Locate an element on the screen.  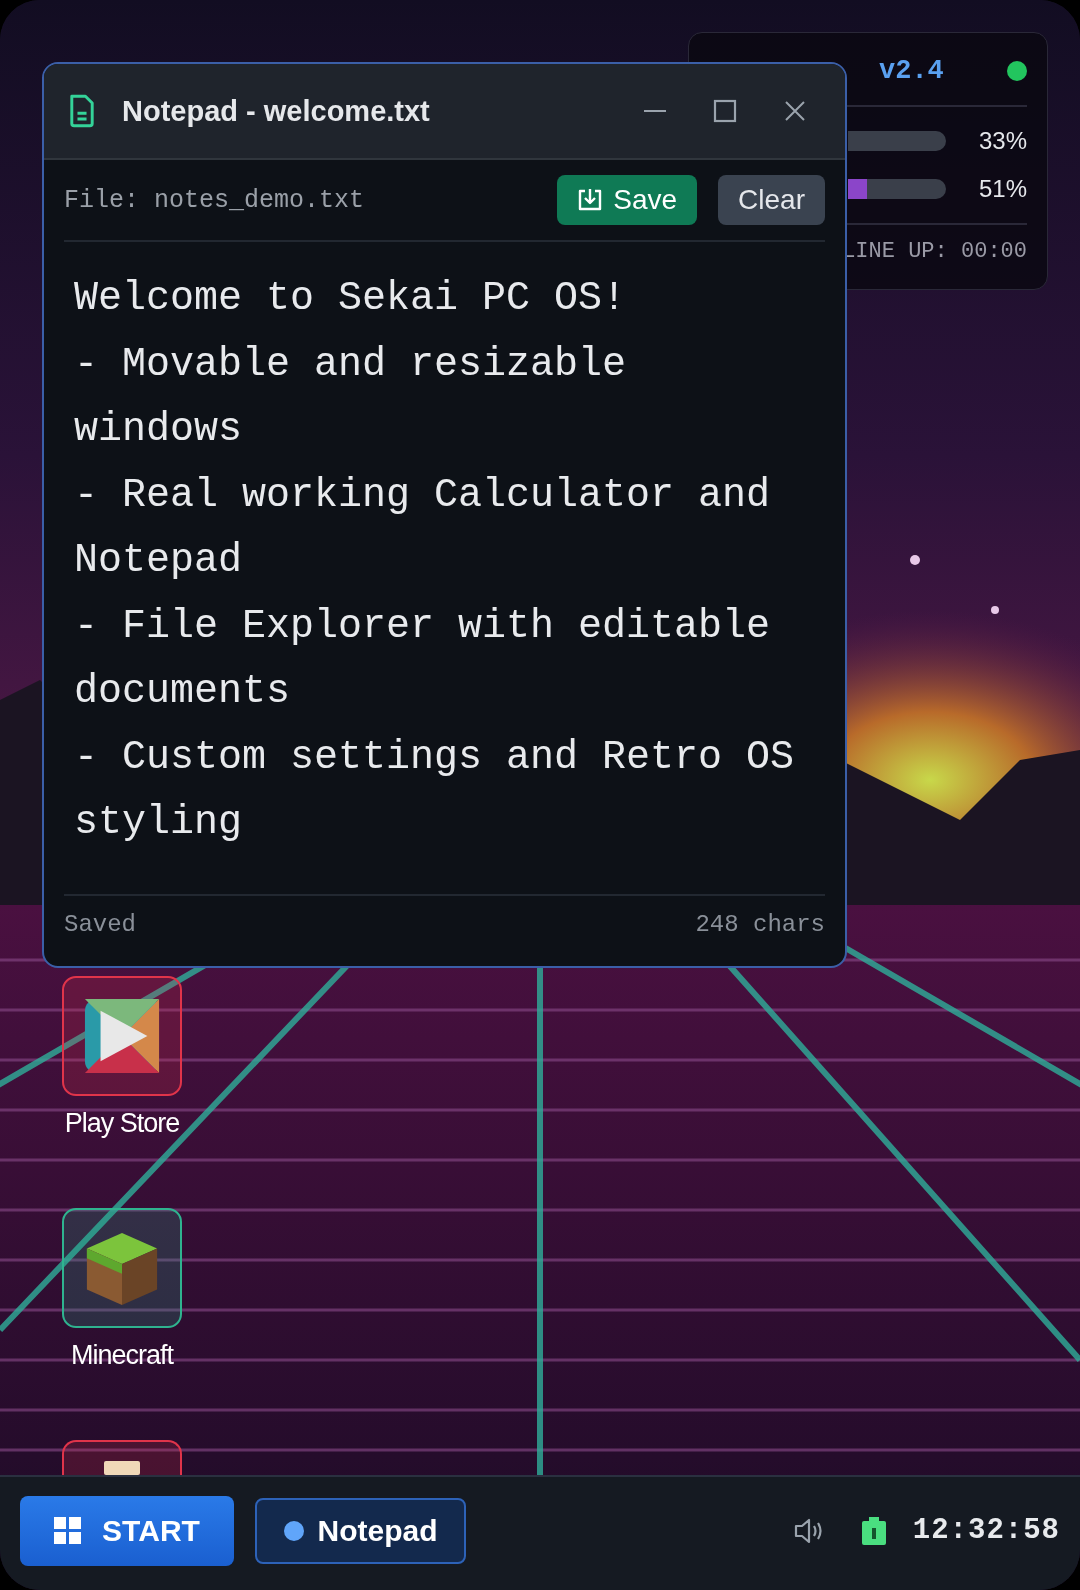
panel-title: v2.4 is located at coordinates (911, 71).